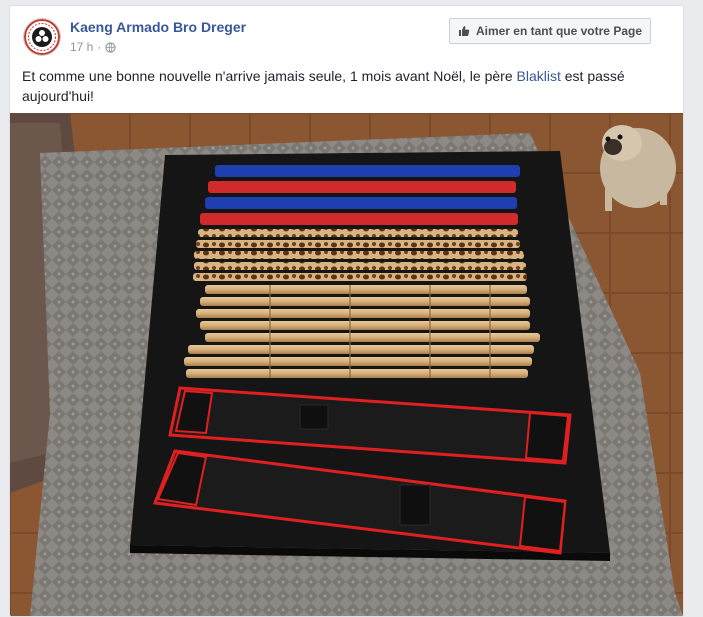 This screenshot has height=617, width=703. I want to click on page-logo, so click(42, 37).